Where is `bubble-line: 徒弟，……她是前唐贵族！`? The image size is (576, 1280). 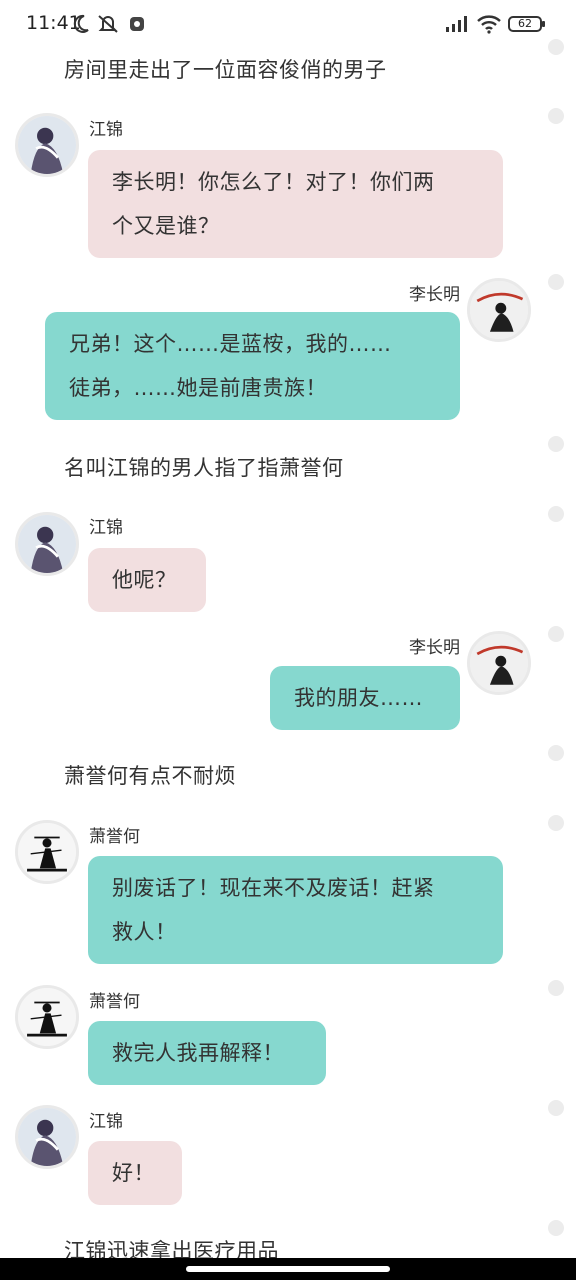 bubble-line: 徒弟，……她是前唐贵族！ is located at coordinates (198, 388).